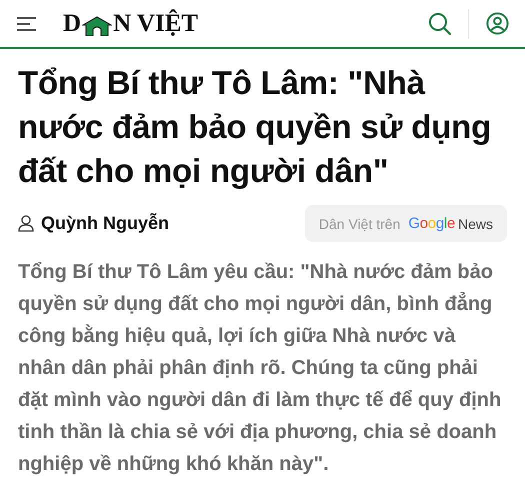  I want to click on logo-text: D, so click(72, 23).